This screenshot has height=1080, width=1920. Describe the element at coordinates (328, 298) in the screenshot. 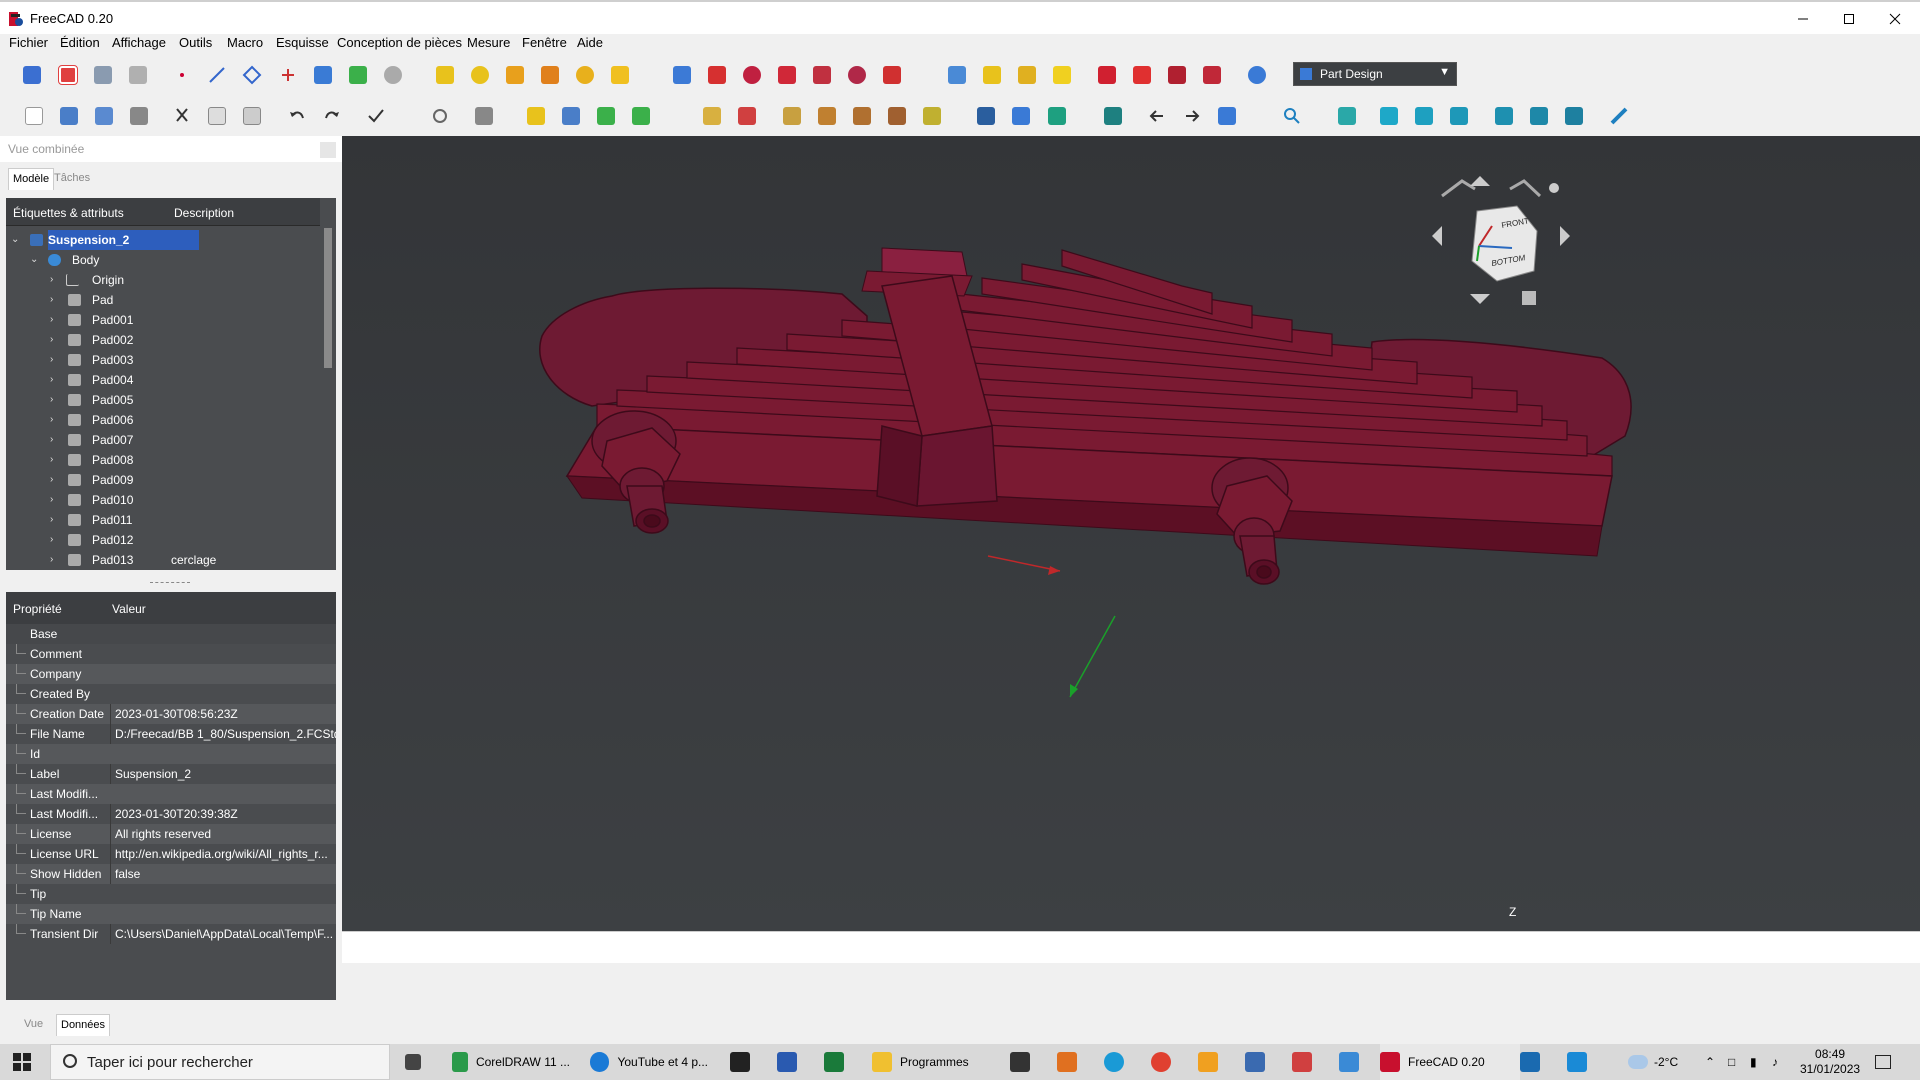

I see `tree-scrollbar-thumb` at that location.